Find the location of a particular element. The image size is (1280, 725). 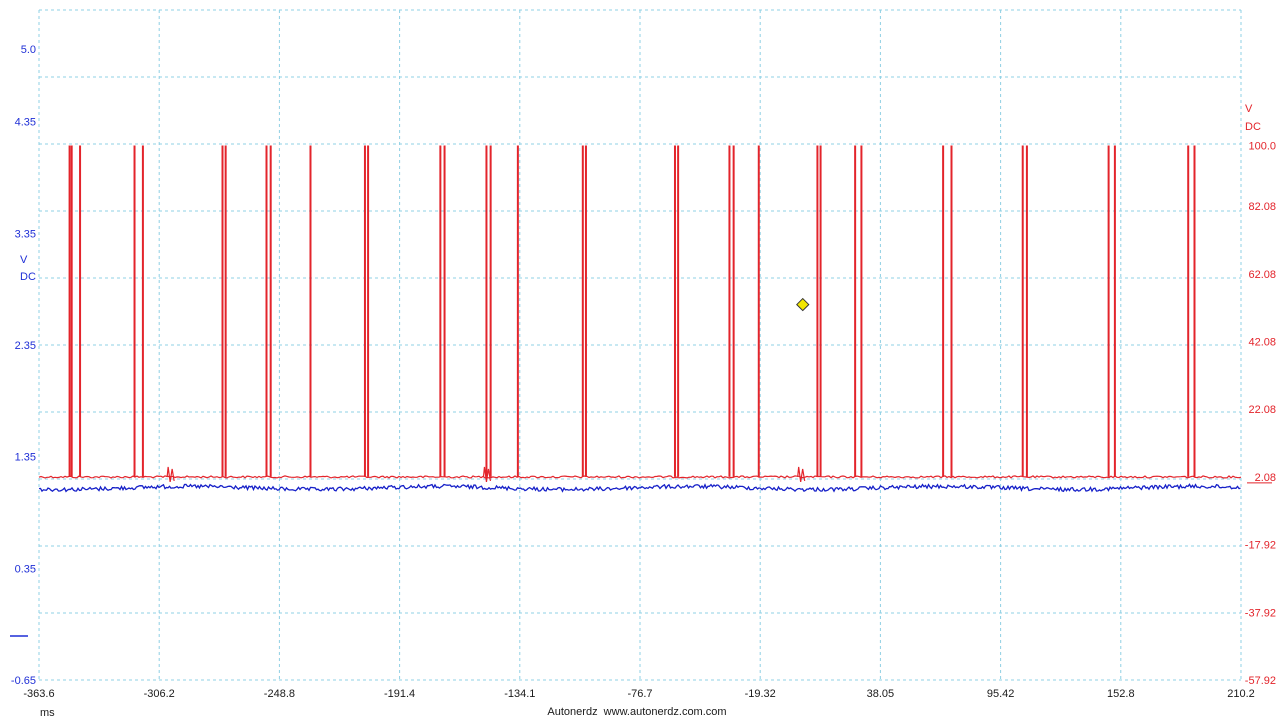

right-tick-label: -57.92 is located at coordinates (1260, 681).